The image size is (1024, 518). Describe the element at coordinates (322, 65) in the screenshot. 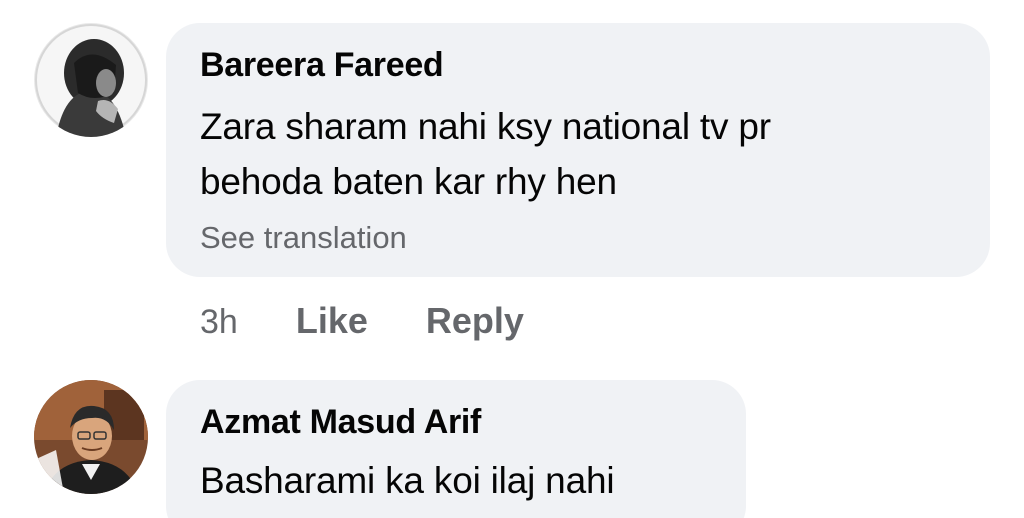

I see `comment-author: Bareera Fareed` at that location.